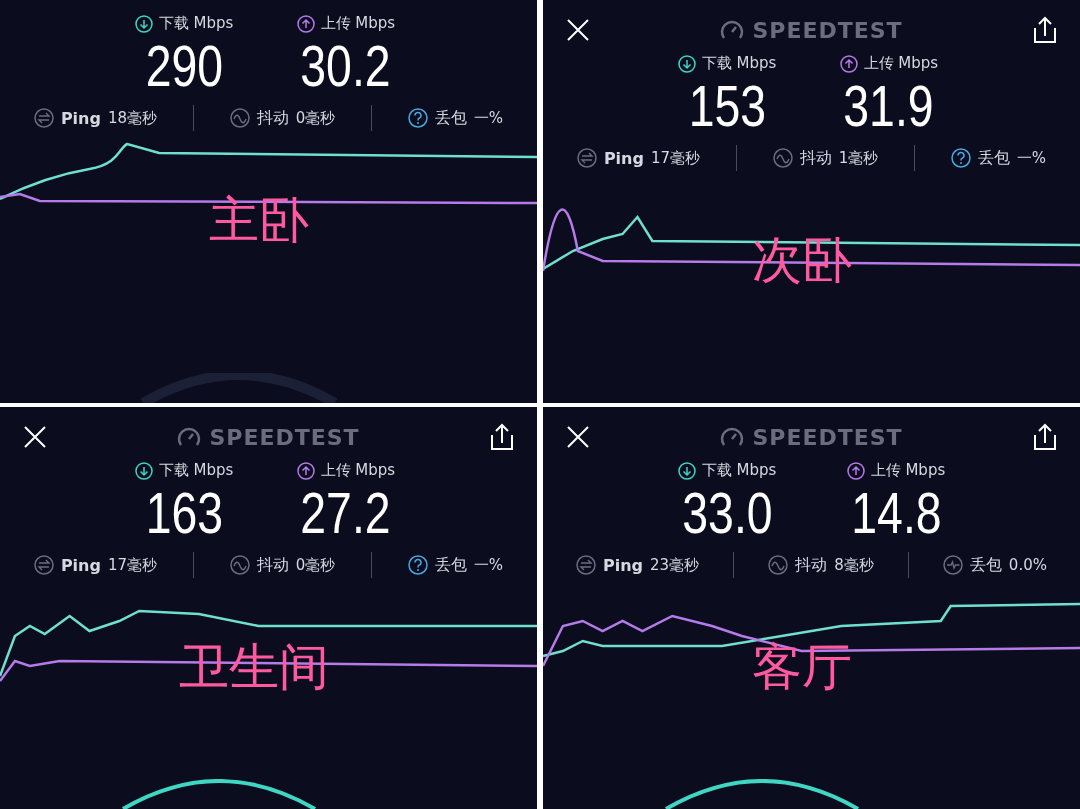 The height and width of the screenshot is (809, 1080). I want to click on stat-value: 1毫秒, so click(858, 158).